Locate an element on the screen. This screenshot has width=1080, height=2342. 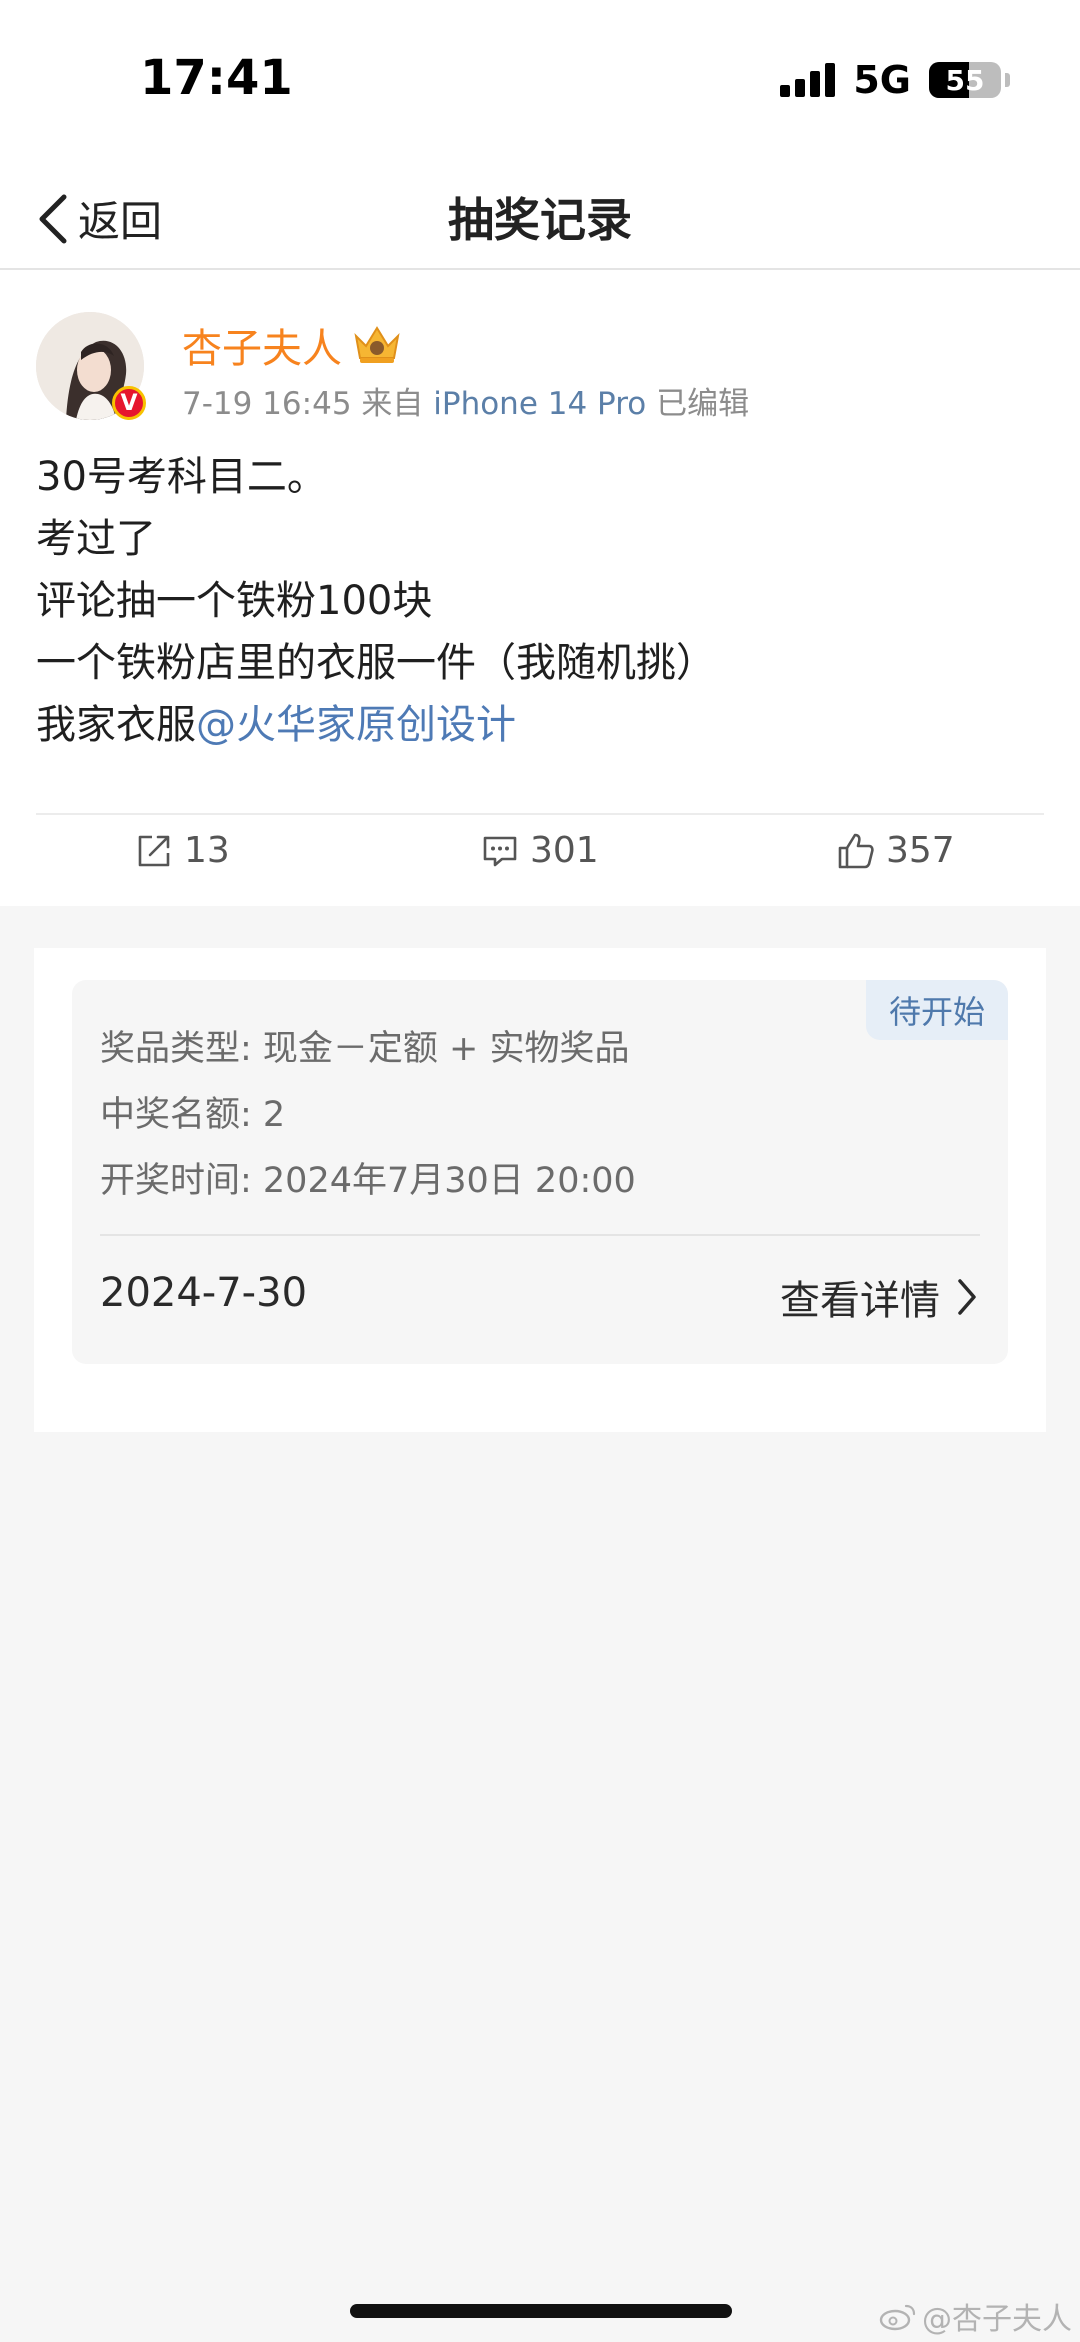
actions-divider is located at coordinates (540, 814).